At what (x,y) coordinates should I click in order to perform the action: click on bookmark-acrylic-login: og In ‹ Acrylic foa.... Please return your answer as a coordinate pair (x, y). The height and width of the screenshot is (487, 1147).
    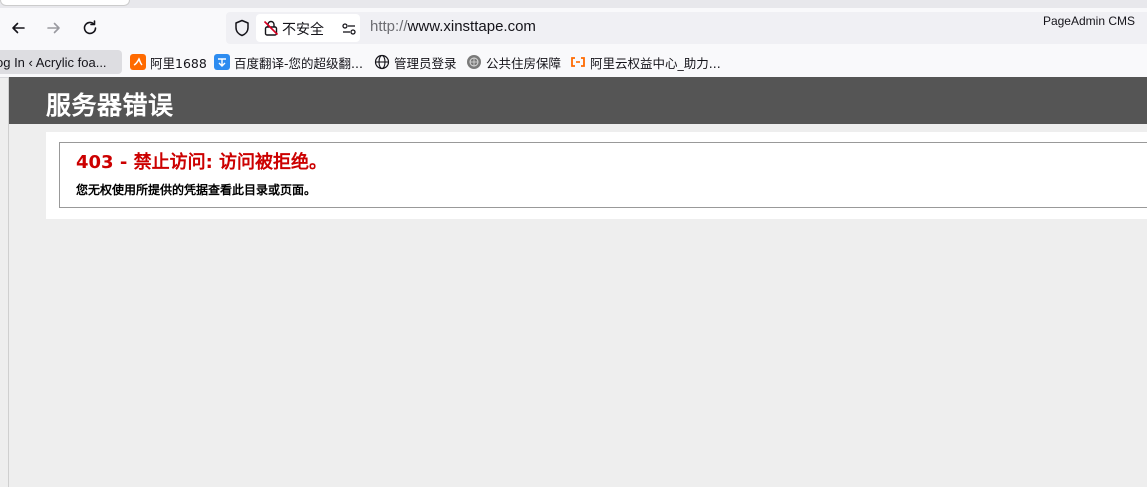
    Looking at the image, I should click on (61, 62).